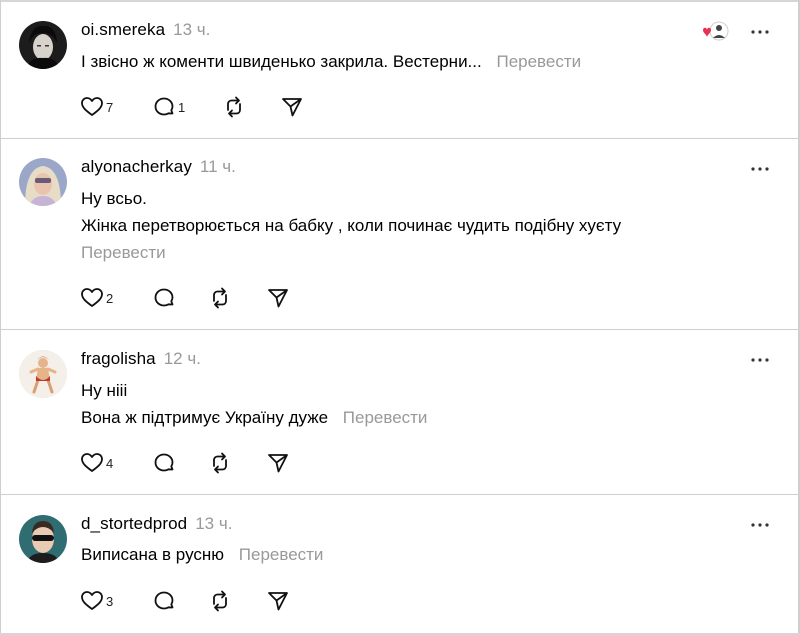  Describe the element at coordinates (114, 198) in the screenshot. I see `comment-line: Ну всьо.` at that location.